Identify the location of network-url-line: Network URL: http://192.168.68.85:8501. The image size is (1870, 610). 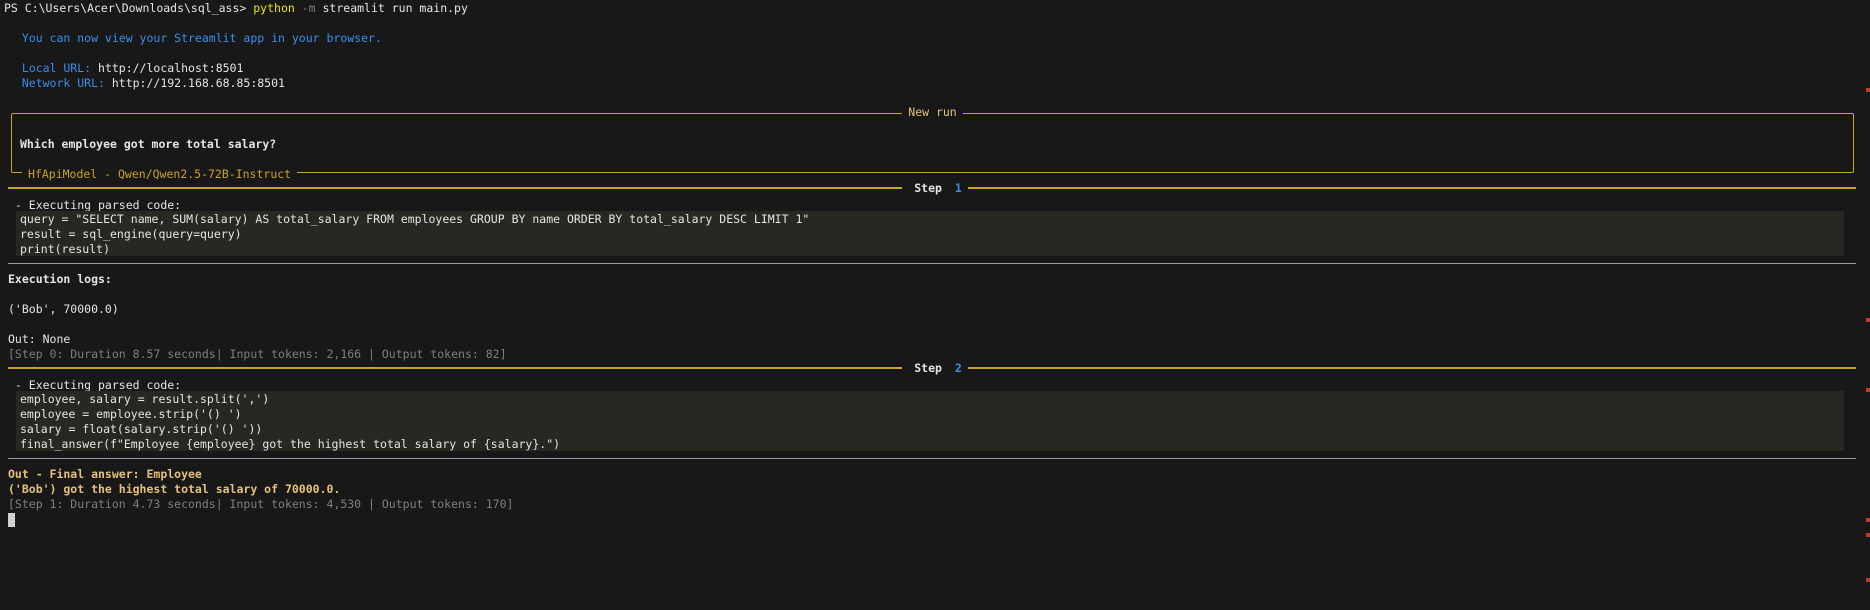
(146, 83).